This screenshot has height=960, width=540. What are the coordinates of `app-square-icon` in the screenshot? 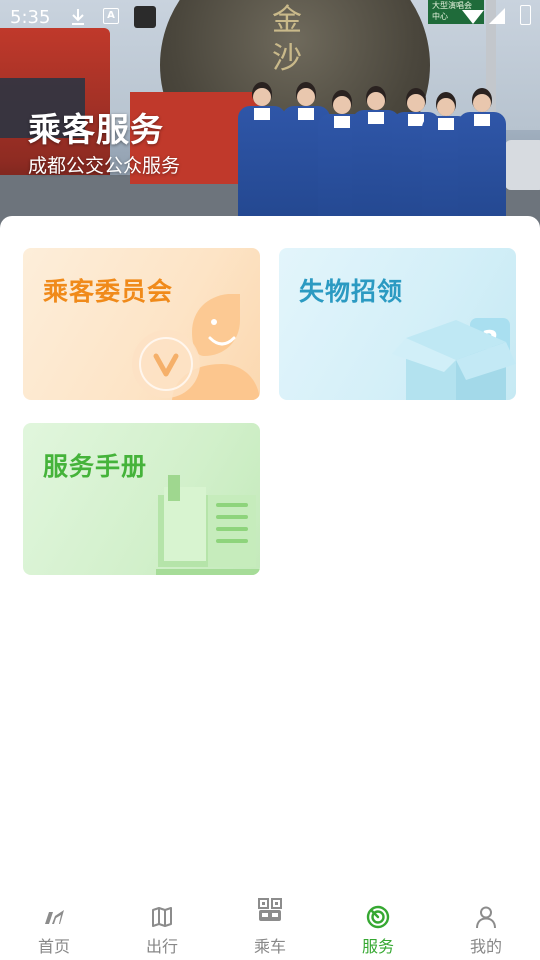 It's located at (145, 17).